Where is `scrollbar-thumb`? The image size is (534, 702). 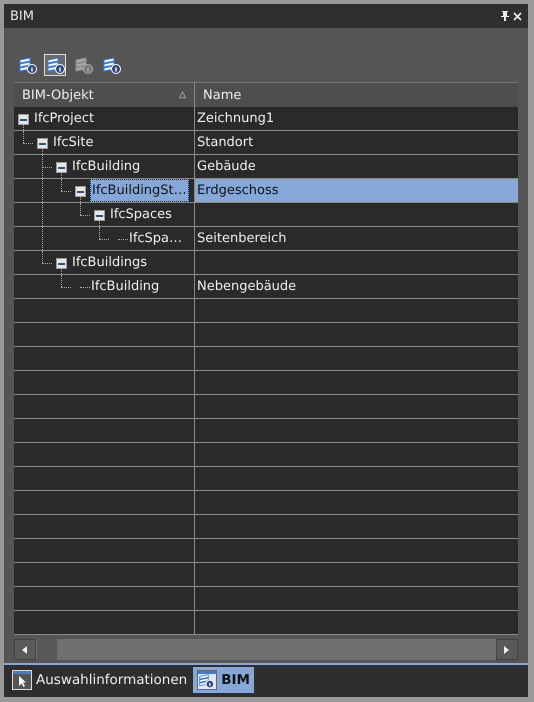
scrollbar-thumb is located at coordinates (47, 649).